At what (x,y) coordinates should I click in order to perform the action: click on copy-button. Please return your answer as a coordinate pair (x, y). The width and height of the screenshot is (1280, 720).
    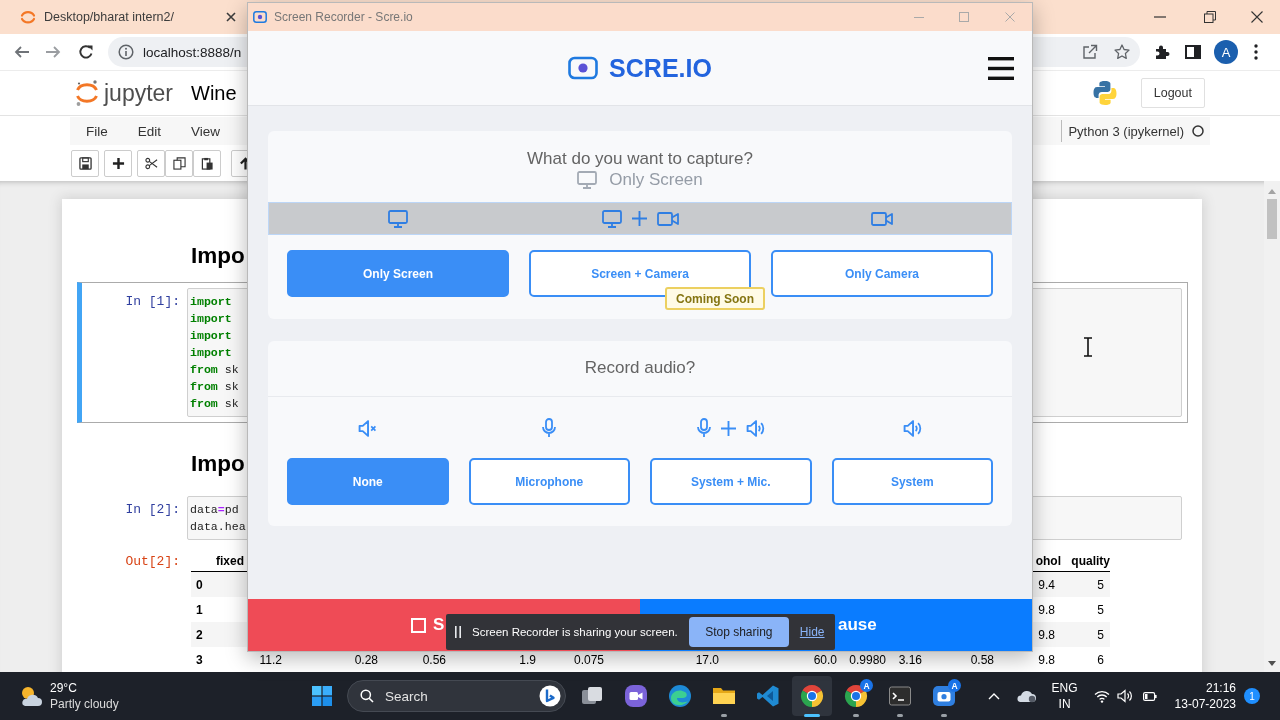
    Looking at the image, I should click on (179, 163).